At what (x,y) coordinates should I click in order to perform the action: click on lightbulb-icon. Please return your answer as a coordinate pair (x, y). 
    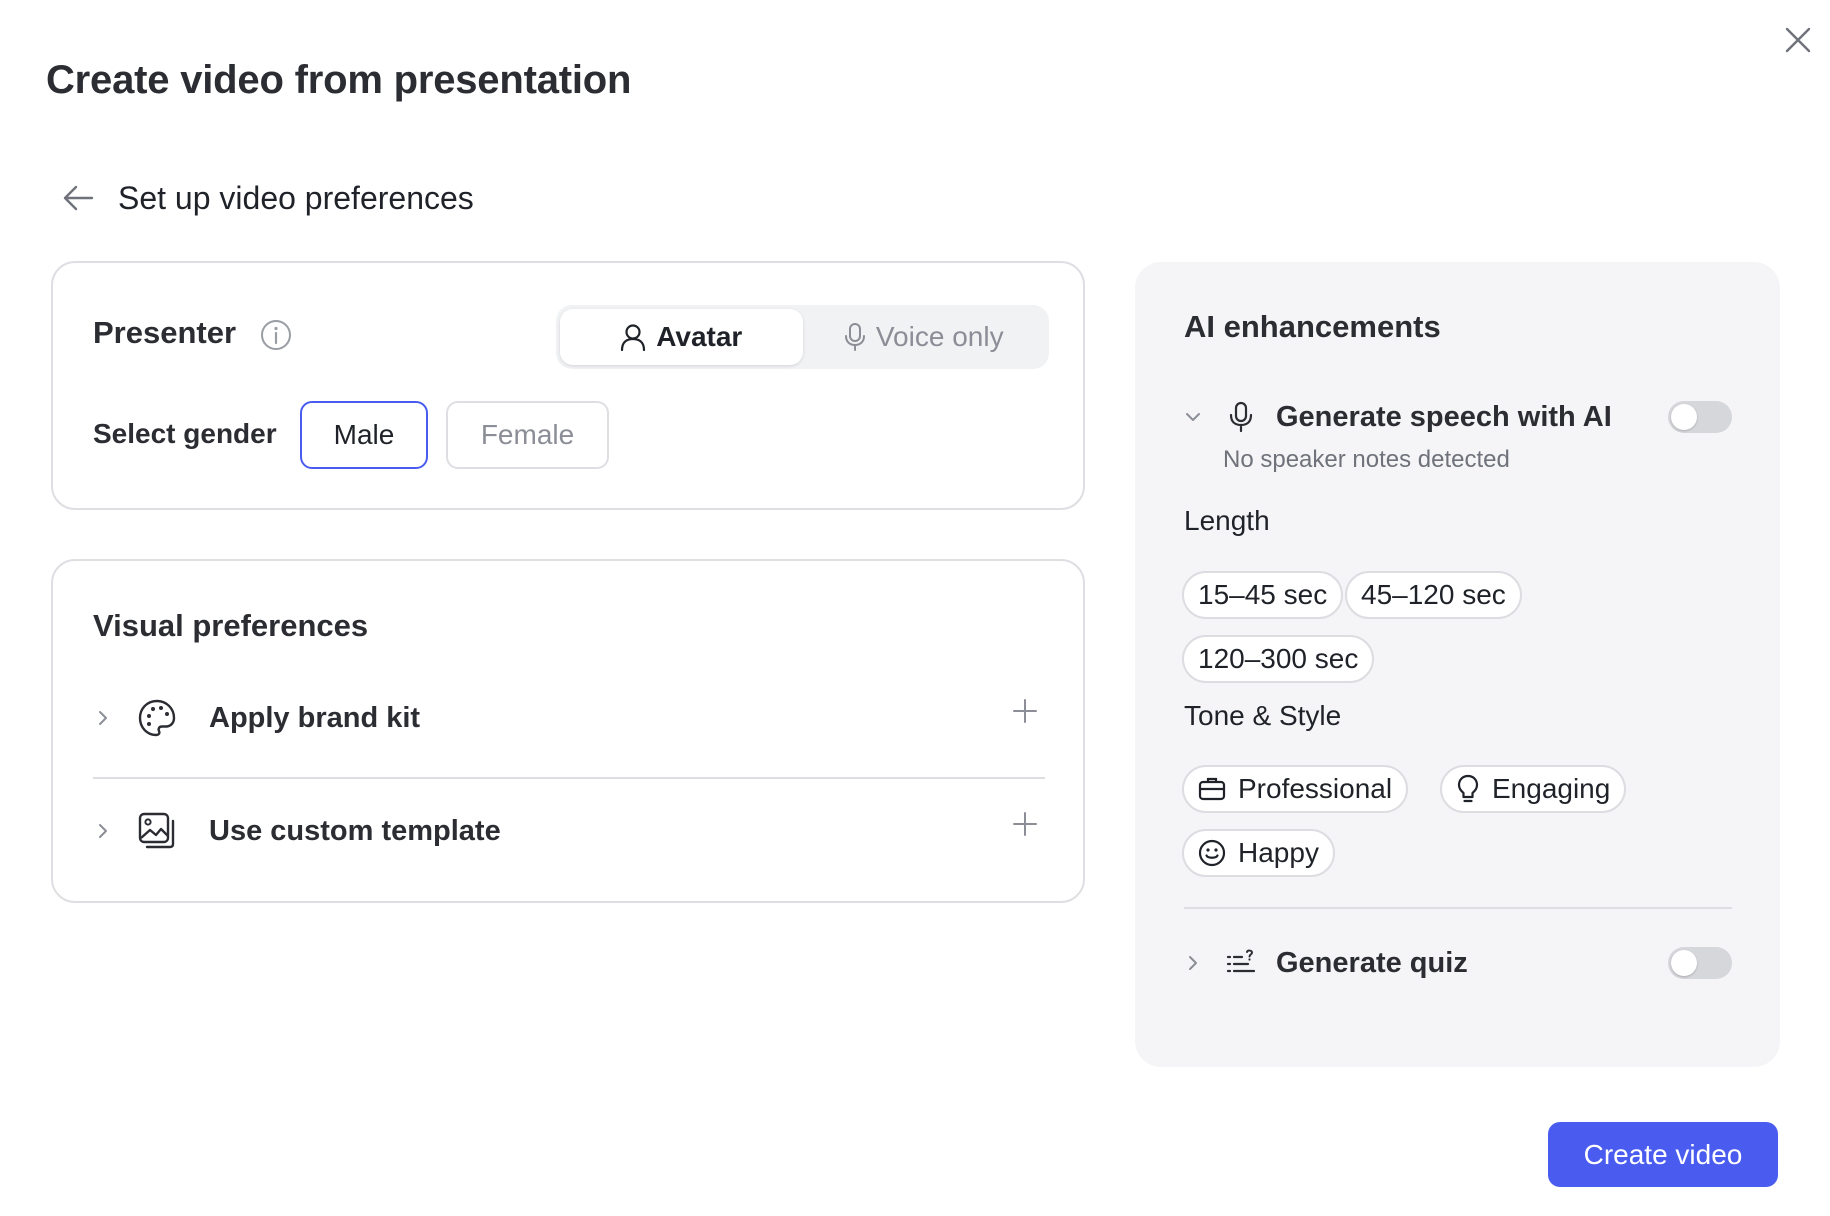
    Looking at the image, I should click on (1468, 788).